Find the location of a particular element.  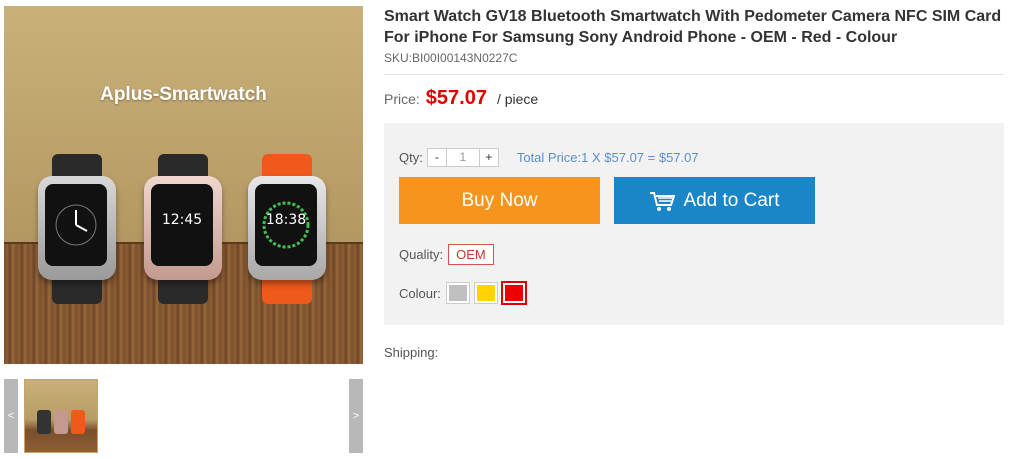

colour-swatch-yellow is located at coordinates (485, 293).